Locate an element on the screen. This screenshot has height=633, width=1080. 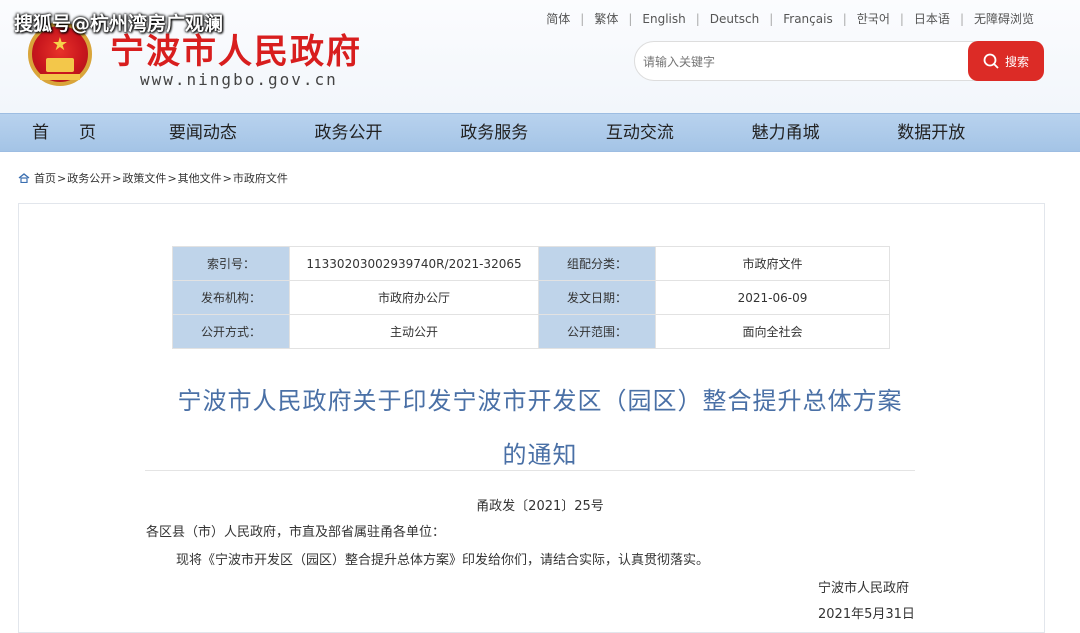
accessibility-link: 无障碍浏览 is located at coordinates (1004, 18).